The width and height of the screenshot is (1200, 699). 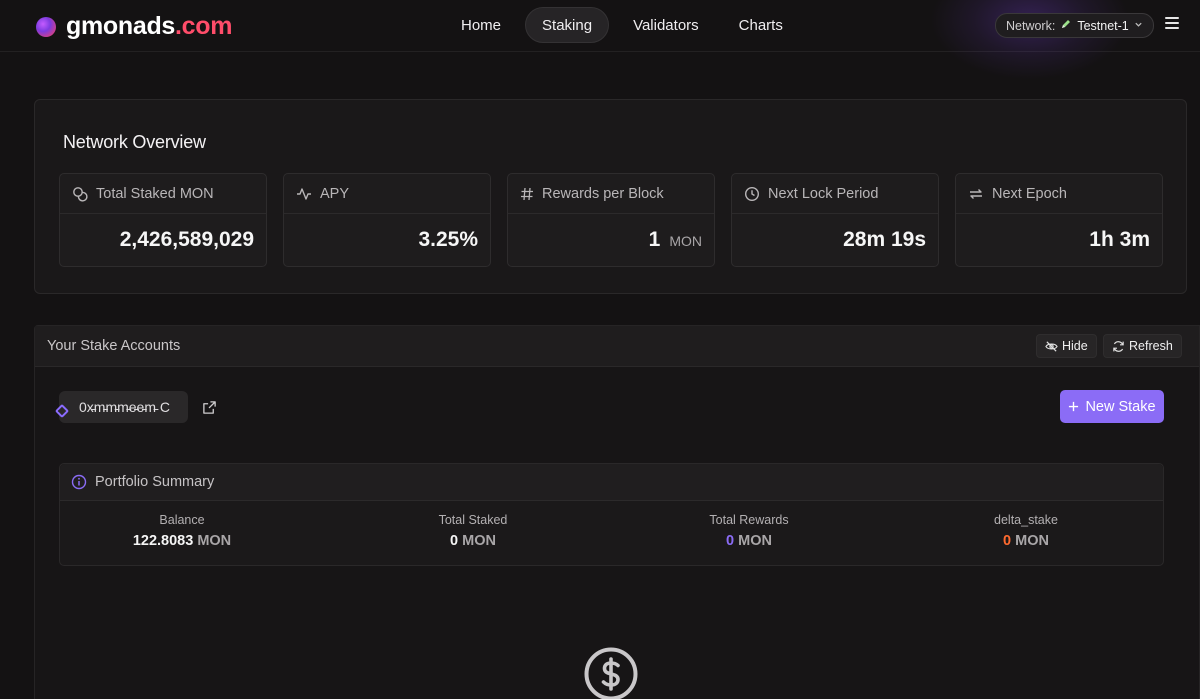 I want to click on portfolio-summary-header: Portfolio Summary, so click(x=611, y=482).